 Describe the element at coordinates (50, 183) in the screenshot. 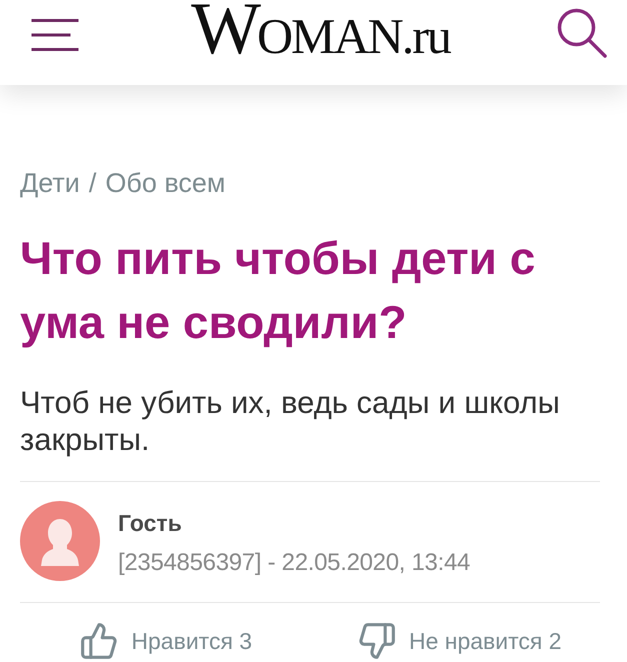

I see `breadcrumb-link: Дети` at that location.